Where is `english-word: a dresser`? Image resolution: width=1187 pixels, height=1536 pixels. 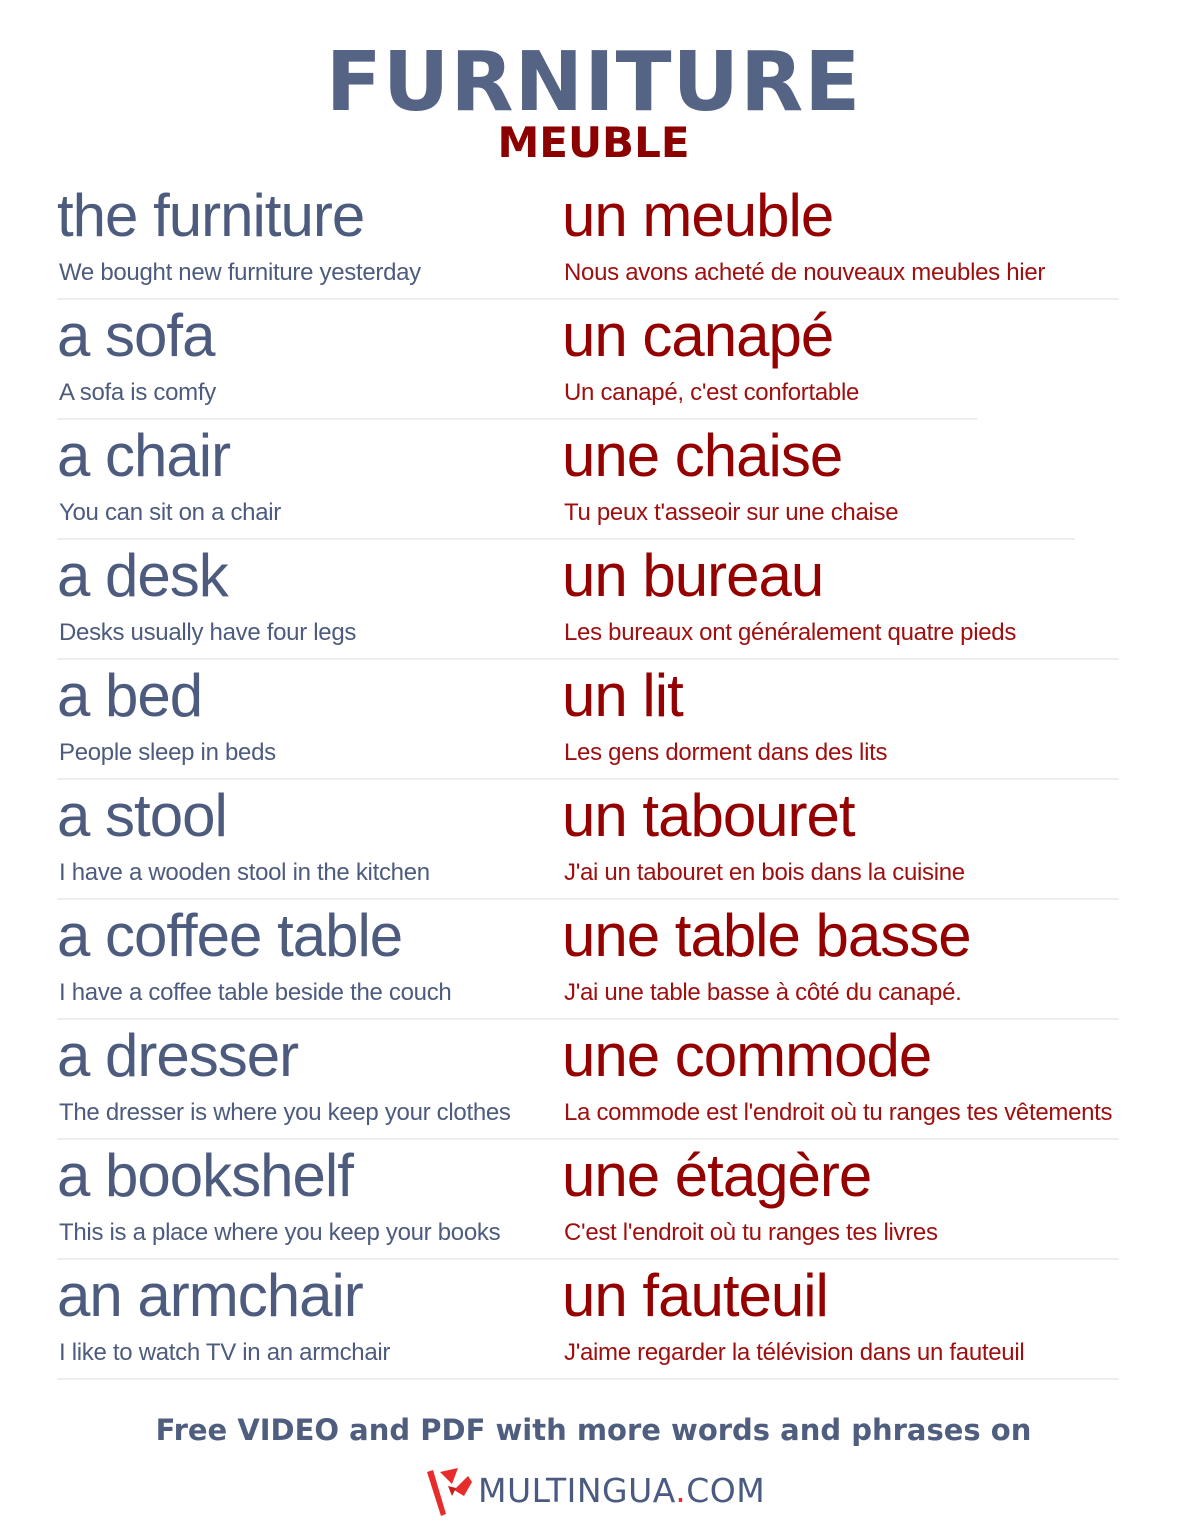 english-word: a dresser is located at coordinates (178, 1055).